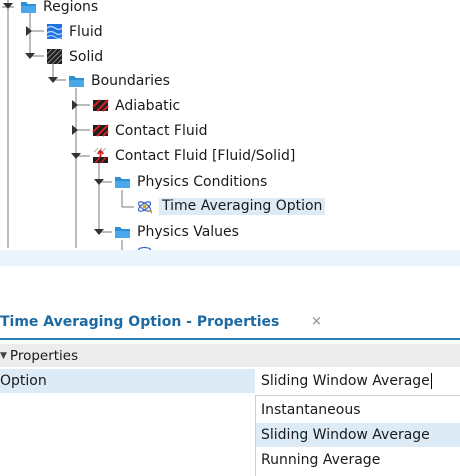 This screenshot has height=476, width=460. I want to click on tree-node-boundaries: Boundaries, so click(119, 80).